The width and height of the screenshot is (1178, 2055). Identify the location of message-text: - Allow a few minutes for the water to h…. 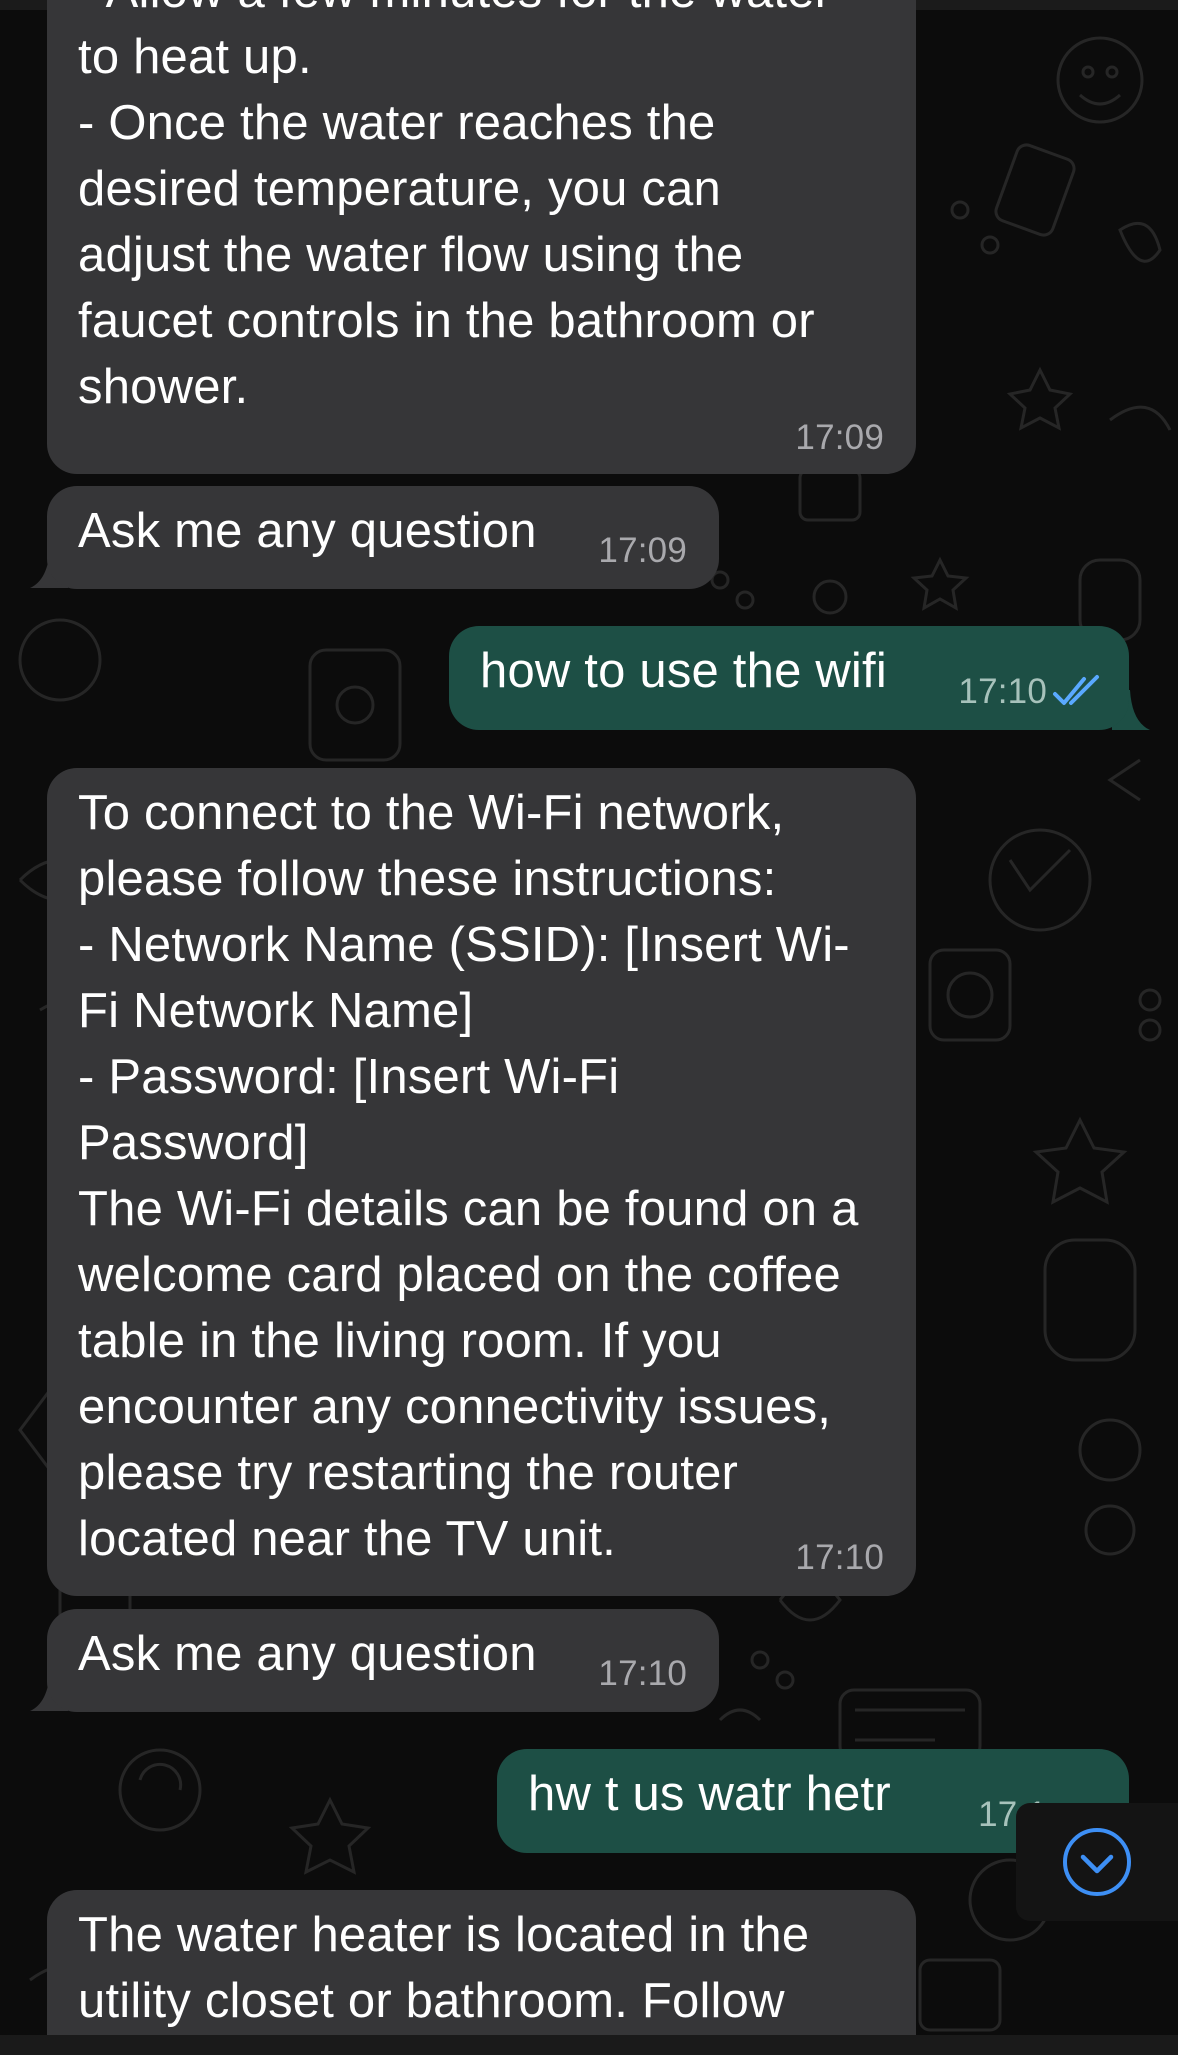
(454, 207).